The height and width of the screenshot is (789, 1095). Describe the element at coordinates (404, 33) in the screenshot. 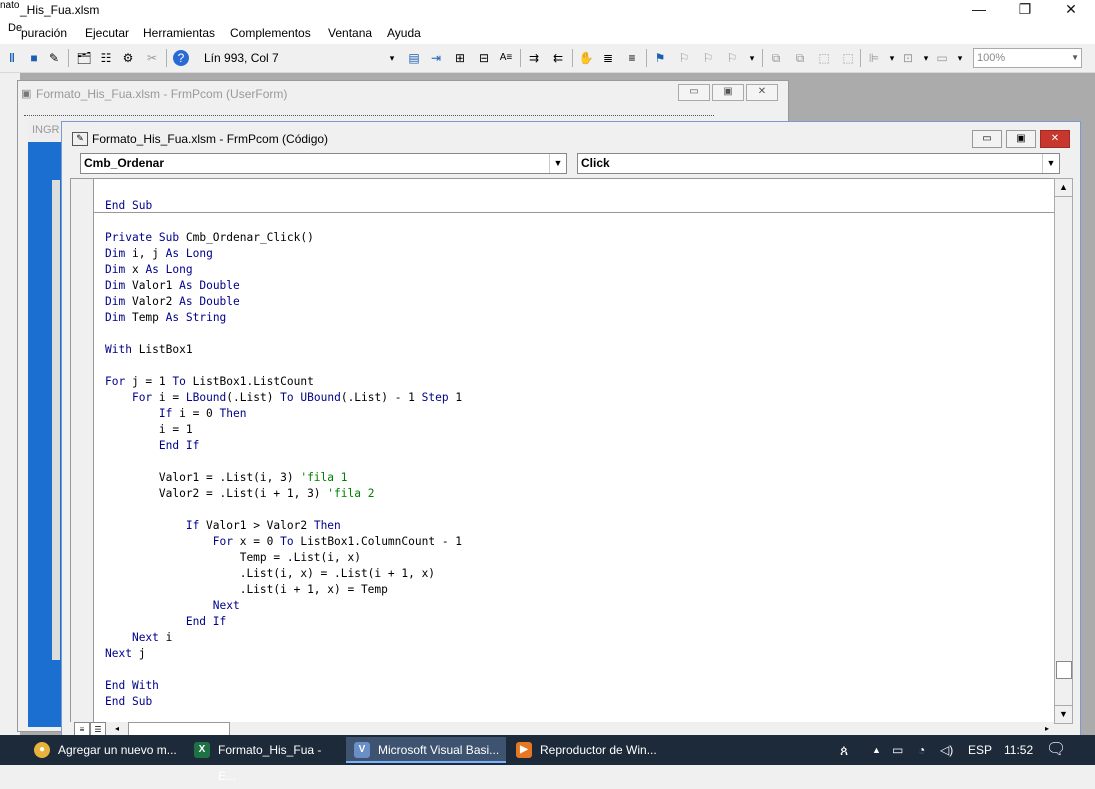

I see `menu-ayuda: Ayuda` at that location.